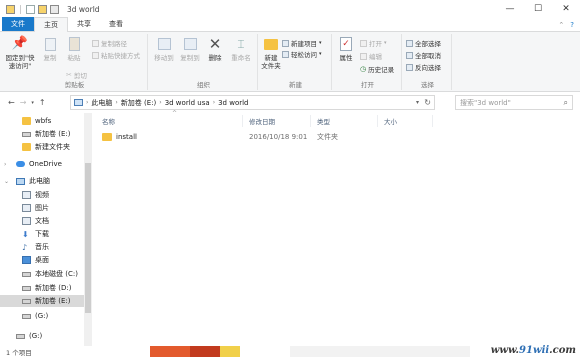  I want to click on open-label: 打开, so click(375, 44).